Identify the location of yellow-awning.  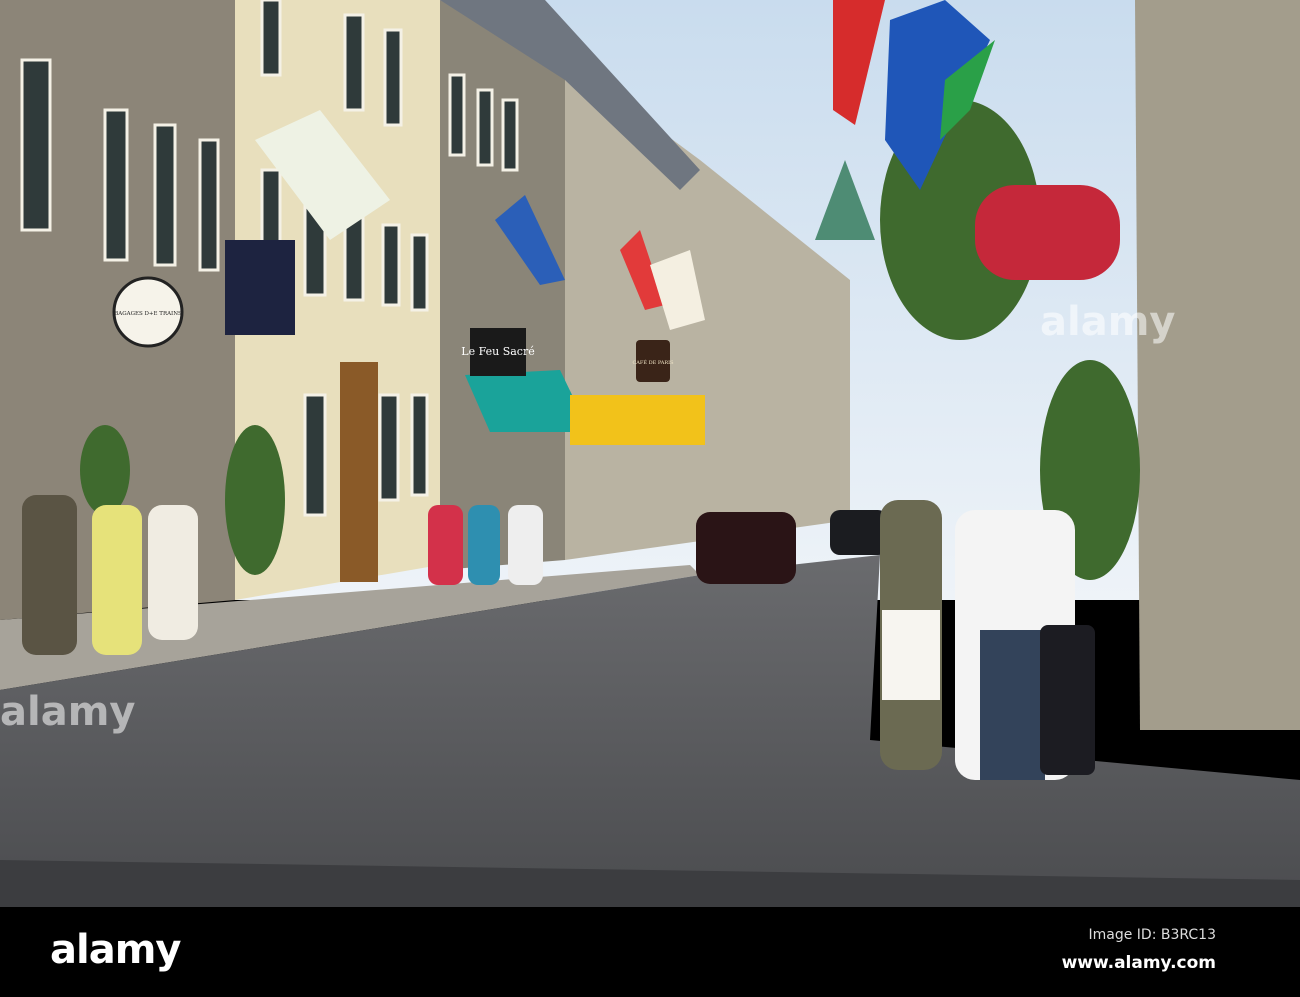
(637, 420).